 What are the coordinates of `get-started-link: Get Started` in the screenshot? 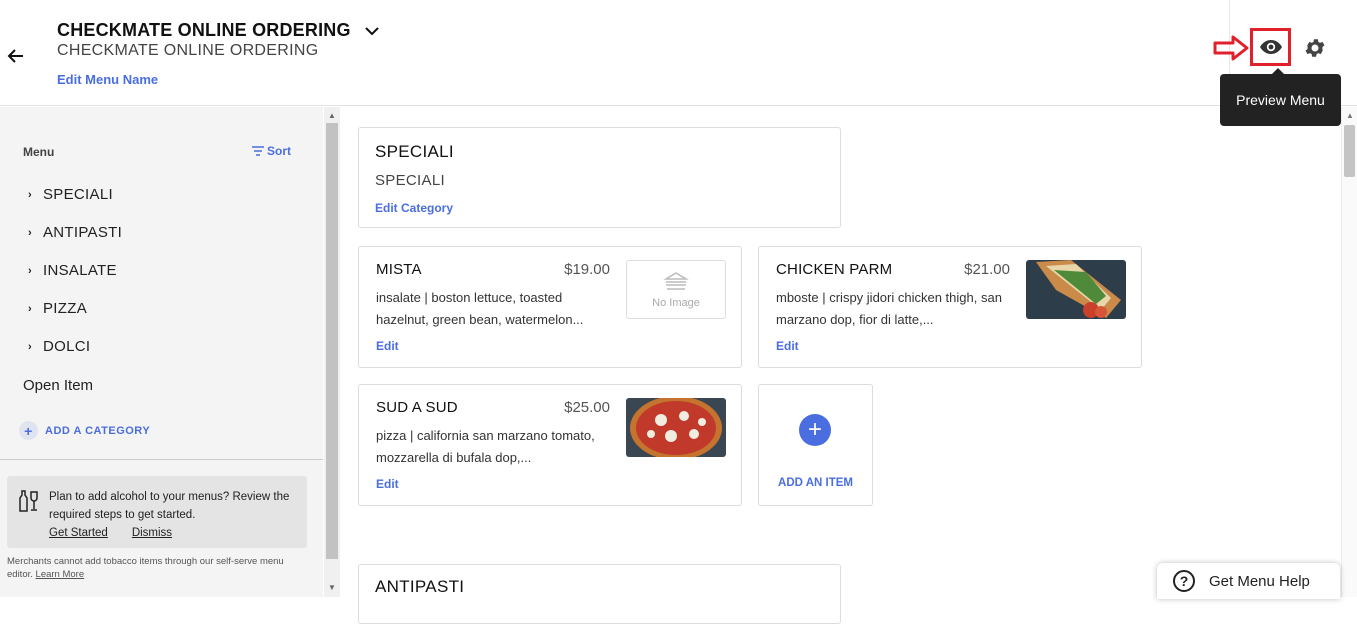 It's located at (78, 533).